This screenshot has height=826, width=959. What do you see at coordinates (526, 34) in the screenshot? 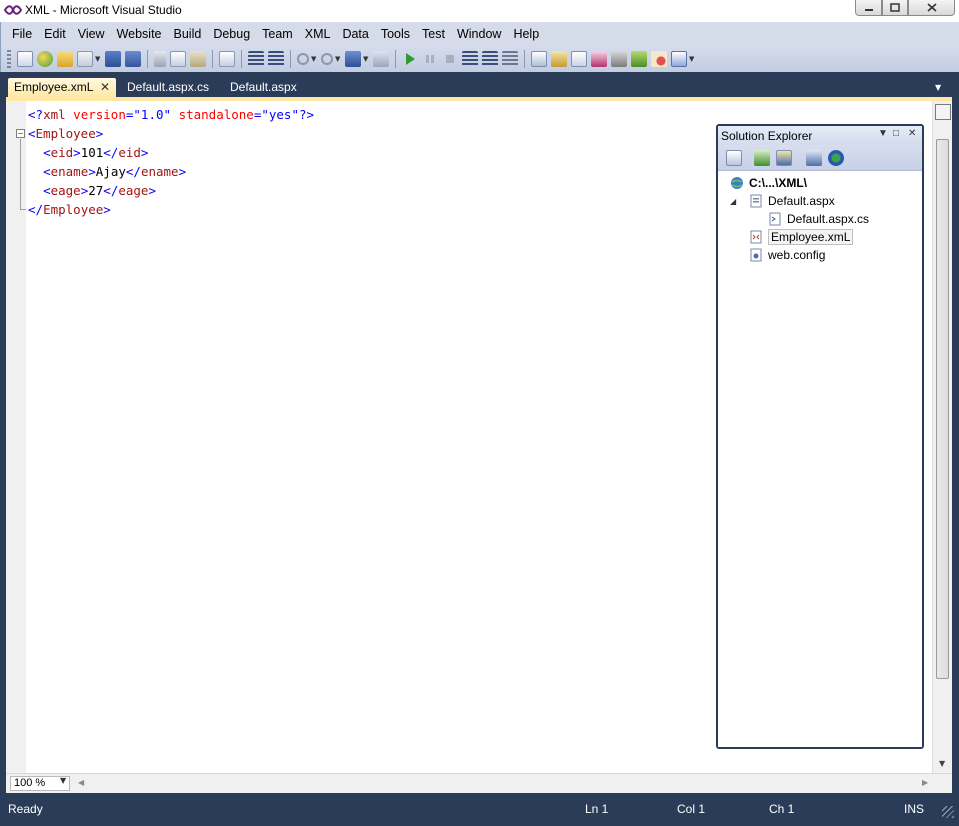
I see `menu-help: Help` at bounding box center [526, 34].